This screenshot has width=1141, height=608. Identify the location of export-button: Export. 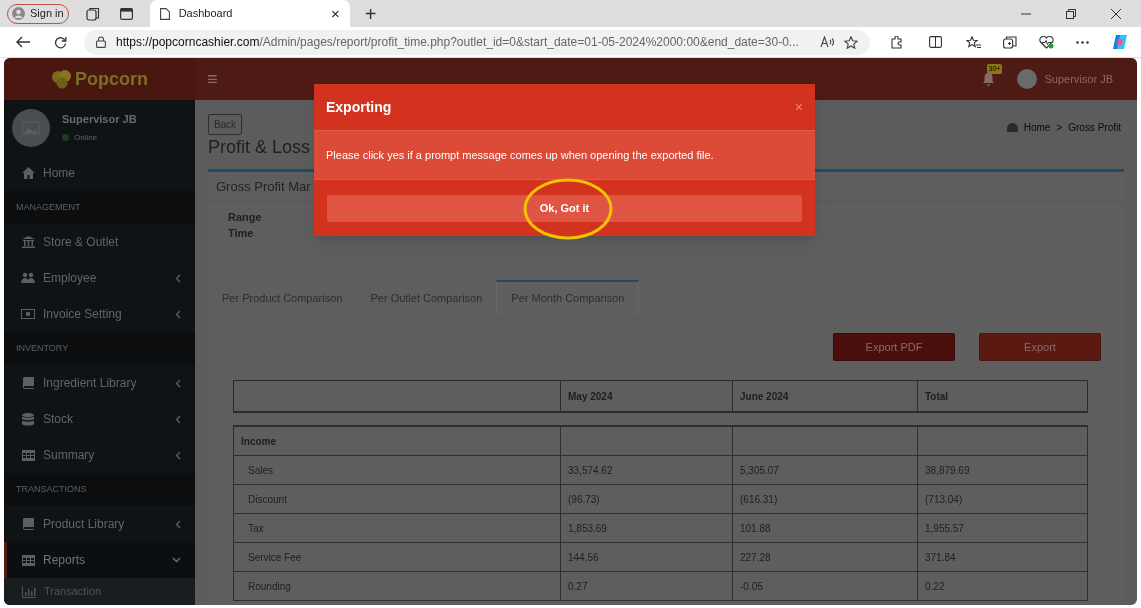
(1040, 347).